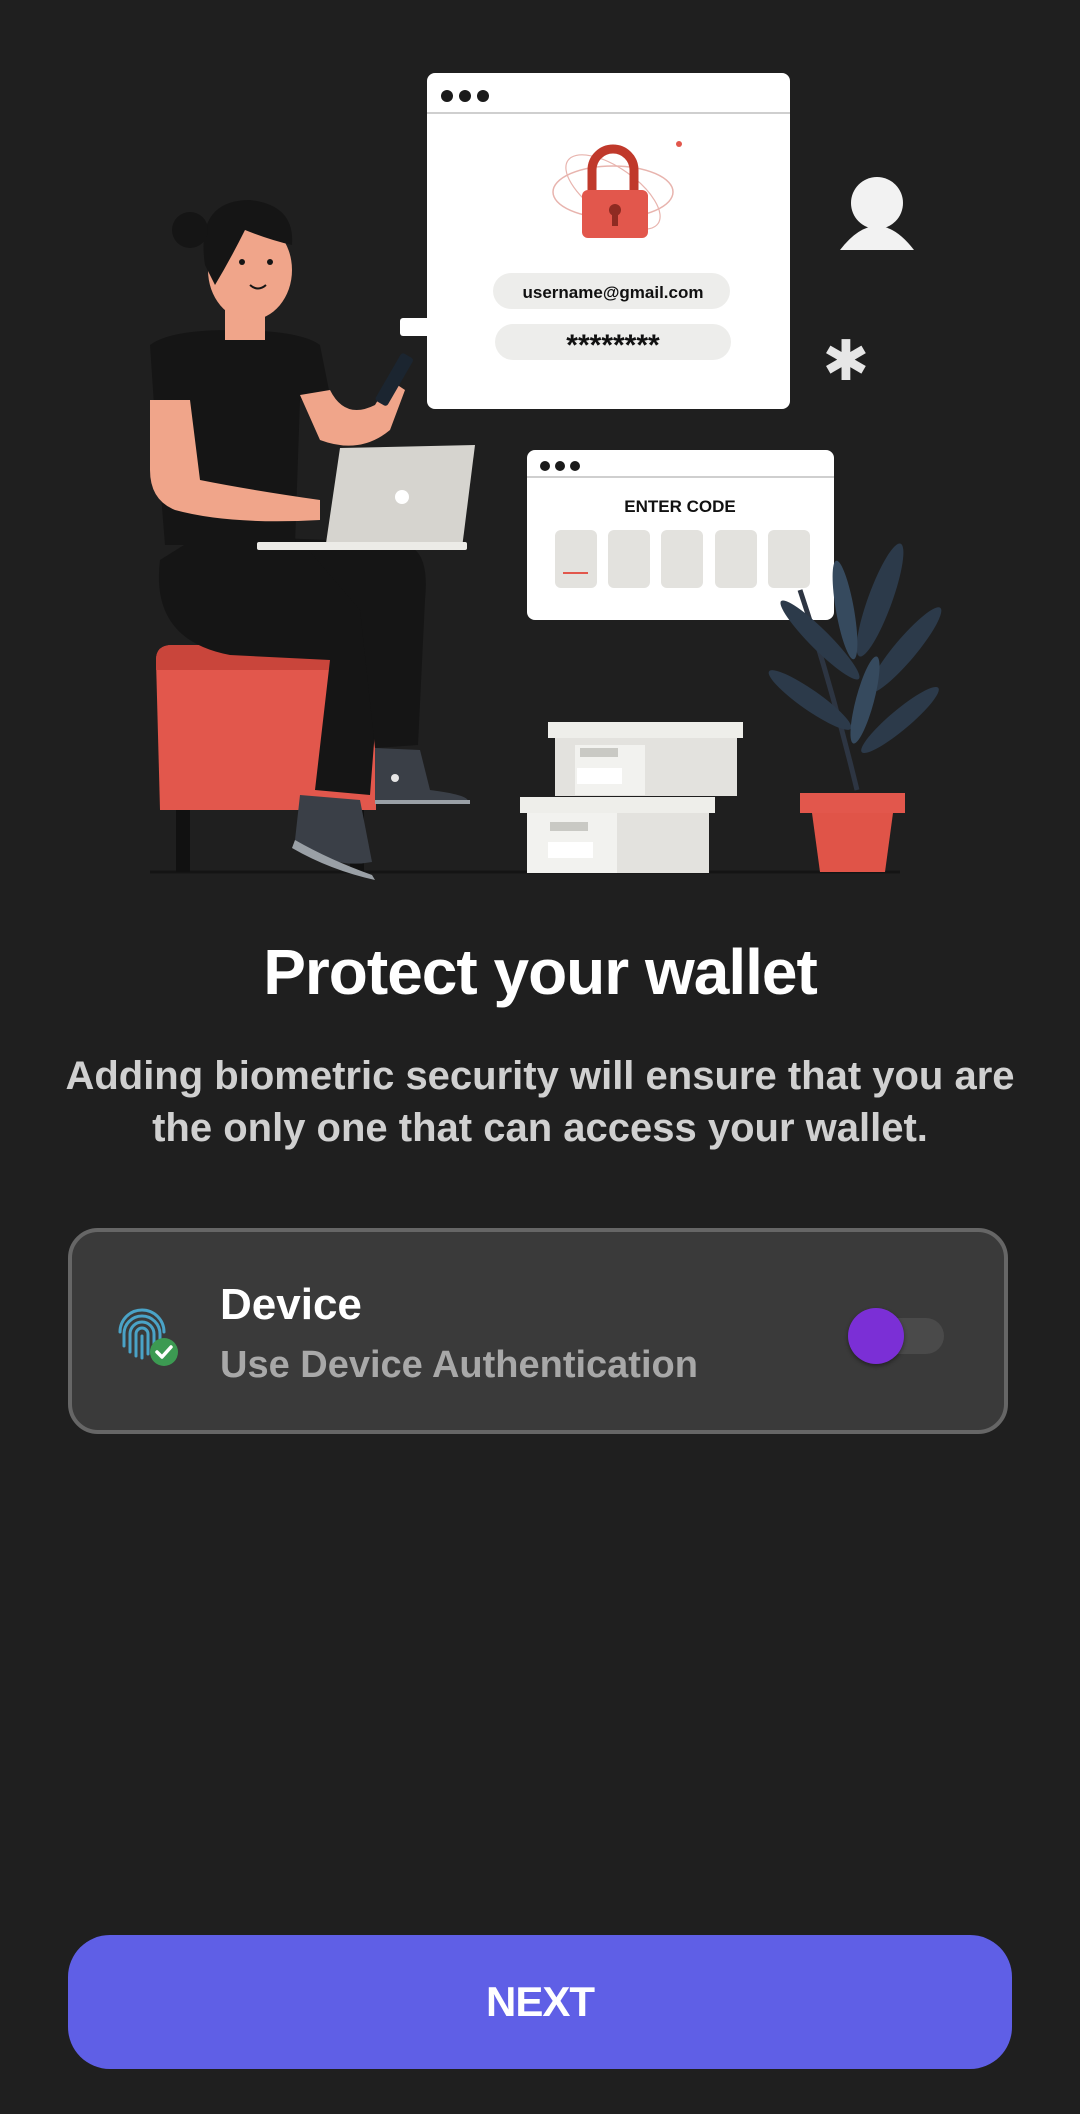  Describe the element at coordinates (459, 1365) in the screenshot. I see `device-option-subtitle: Use Device Authentication` at that location.